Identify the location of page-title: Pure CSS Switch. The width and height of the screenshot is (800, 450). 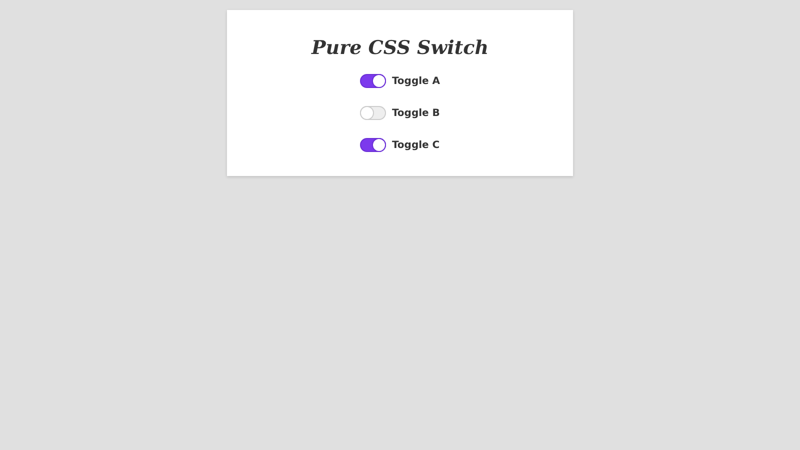
(400, 48).